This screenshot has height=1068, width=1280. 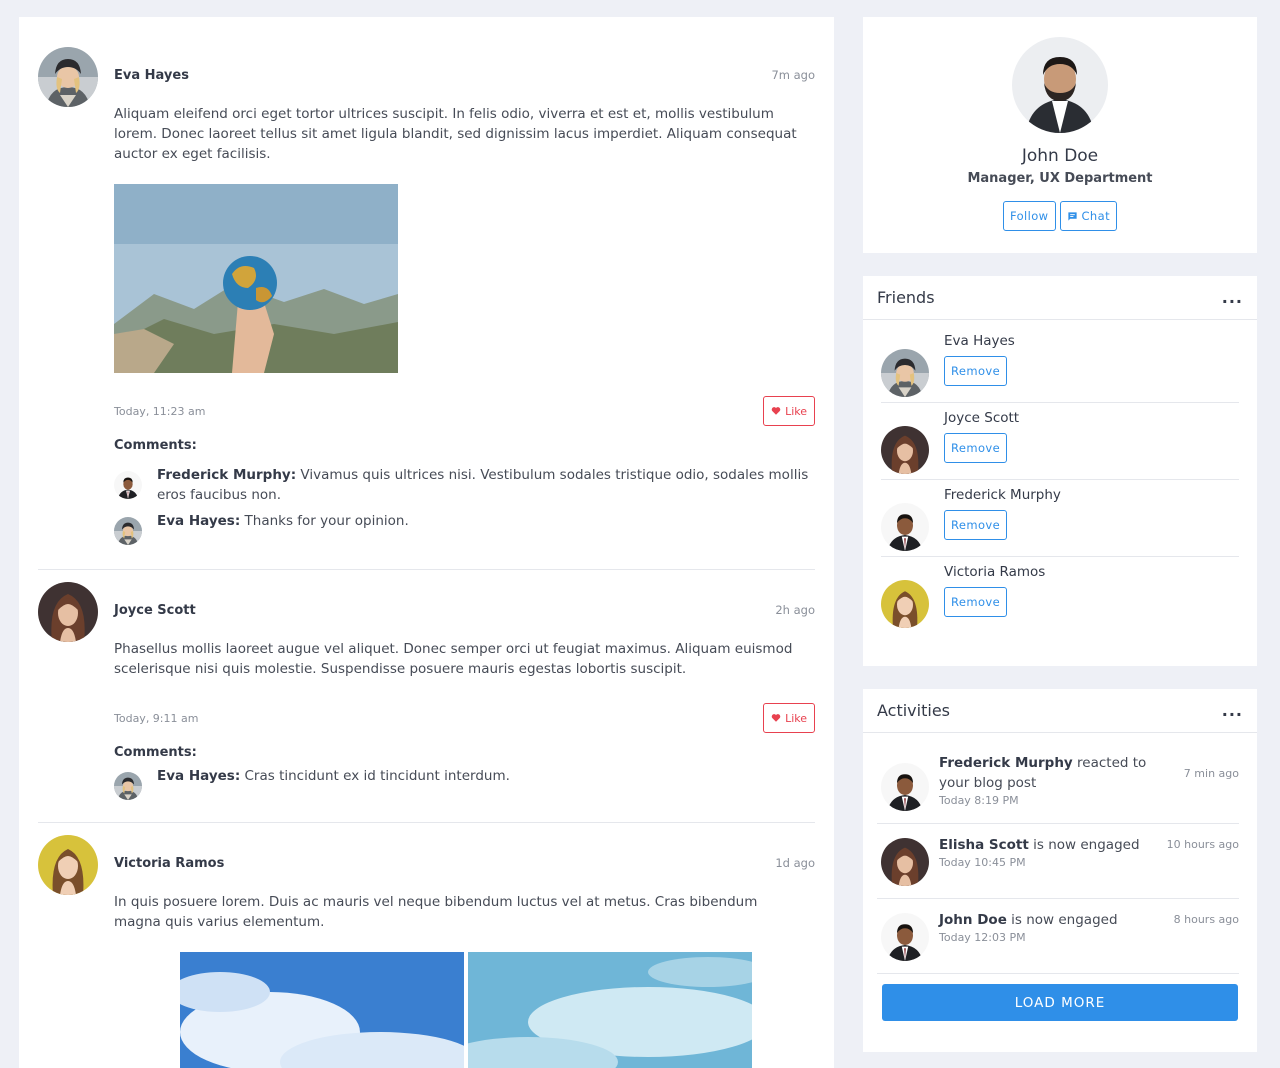 I want to click on friend-name: Frederick Murphy, so click(x=1002, y=495).